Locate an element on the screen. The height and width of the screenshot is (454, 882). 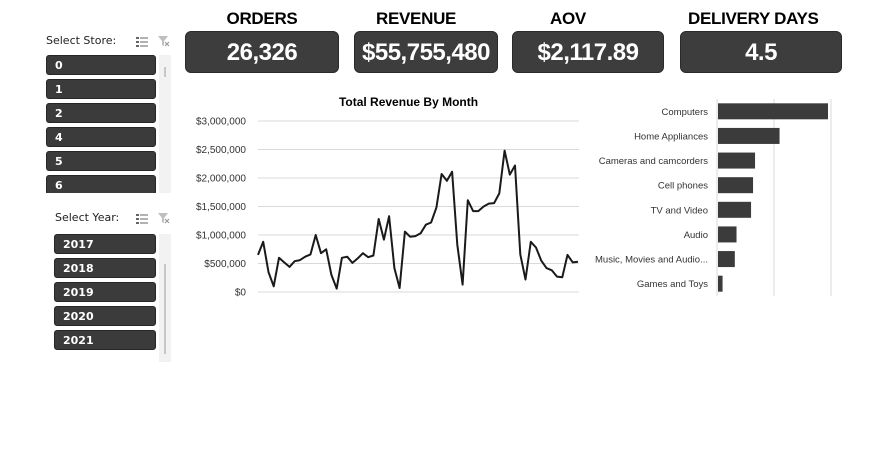
kpi-revenue: REVENUE $55,755,480 is located at coordinates (426, 41).